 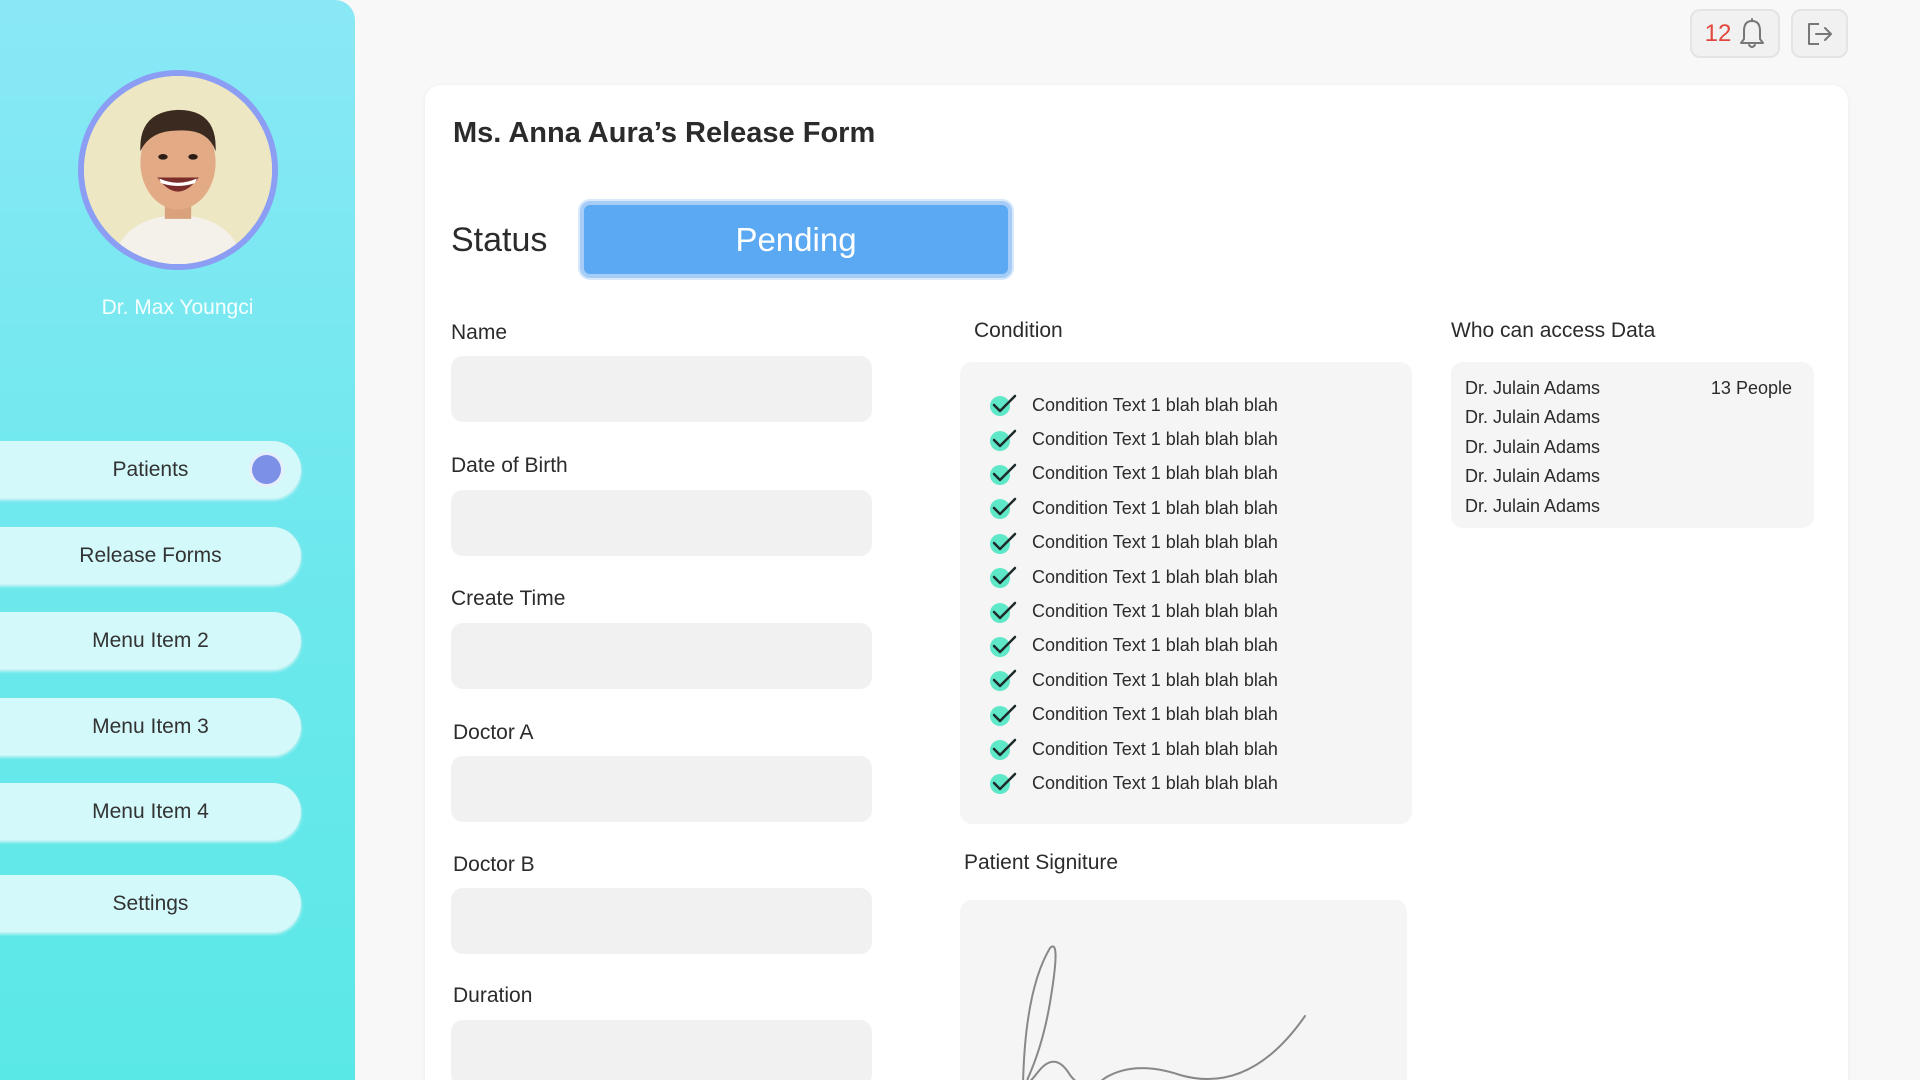 I want to click on avatar, so click(x=178, y=170).